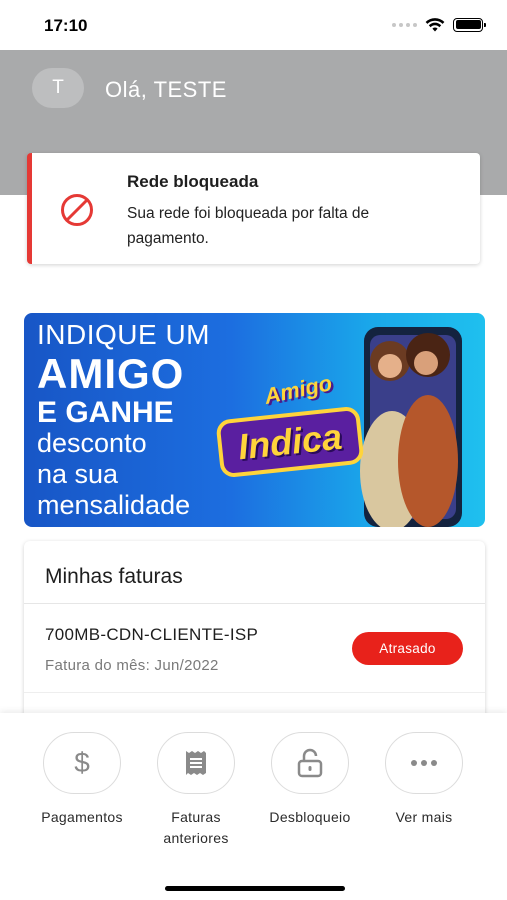 This screenshot has width=507, height=900. I want to click on invoice-period: Fatura do mês: Jun/2022, so click(132, 665).